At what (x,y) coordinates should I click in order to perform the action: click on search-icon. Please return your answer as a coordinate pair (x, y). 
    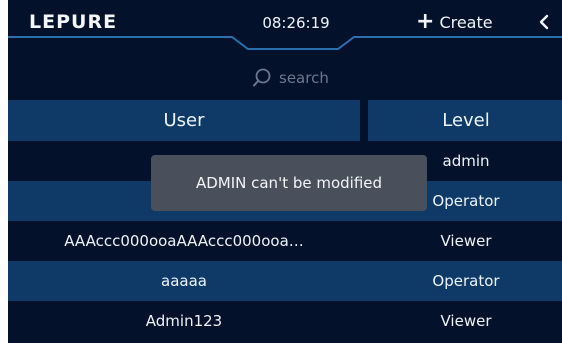
    Looking at the image, I should click on (262, 77).